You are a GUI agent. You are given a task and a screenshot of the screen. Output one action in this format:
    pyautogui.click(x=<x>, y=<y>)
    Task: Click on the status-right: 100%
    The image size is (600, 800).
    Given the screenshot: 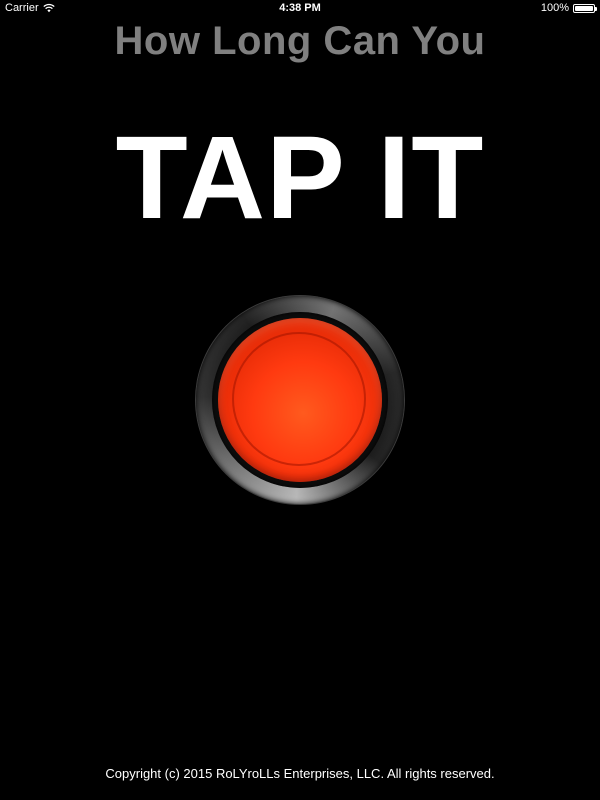 What is the action you would take?
    pyautogui.click(x=568, y=8)
    